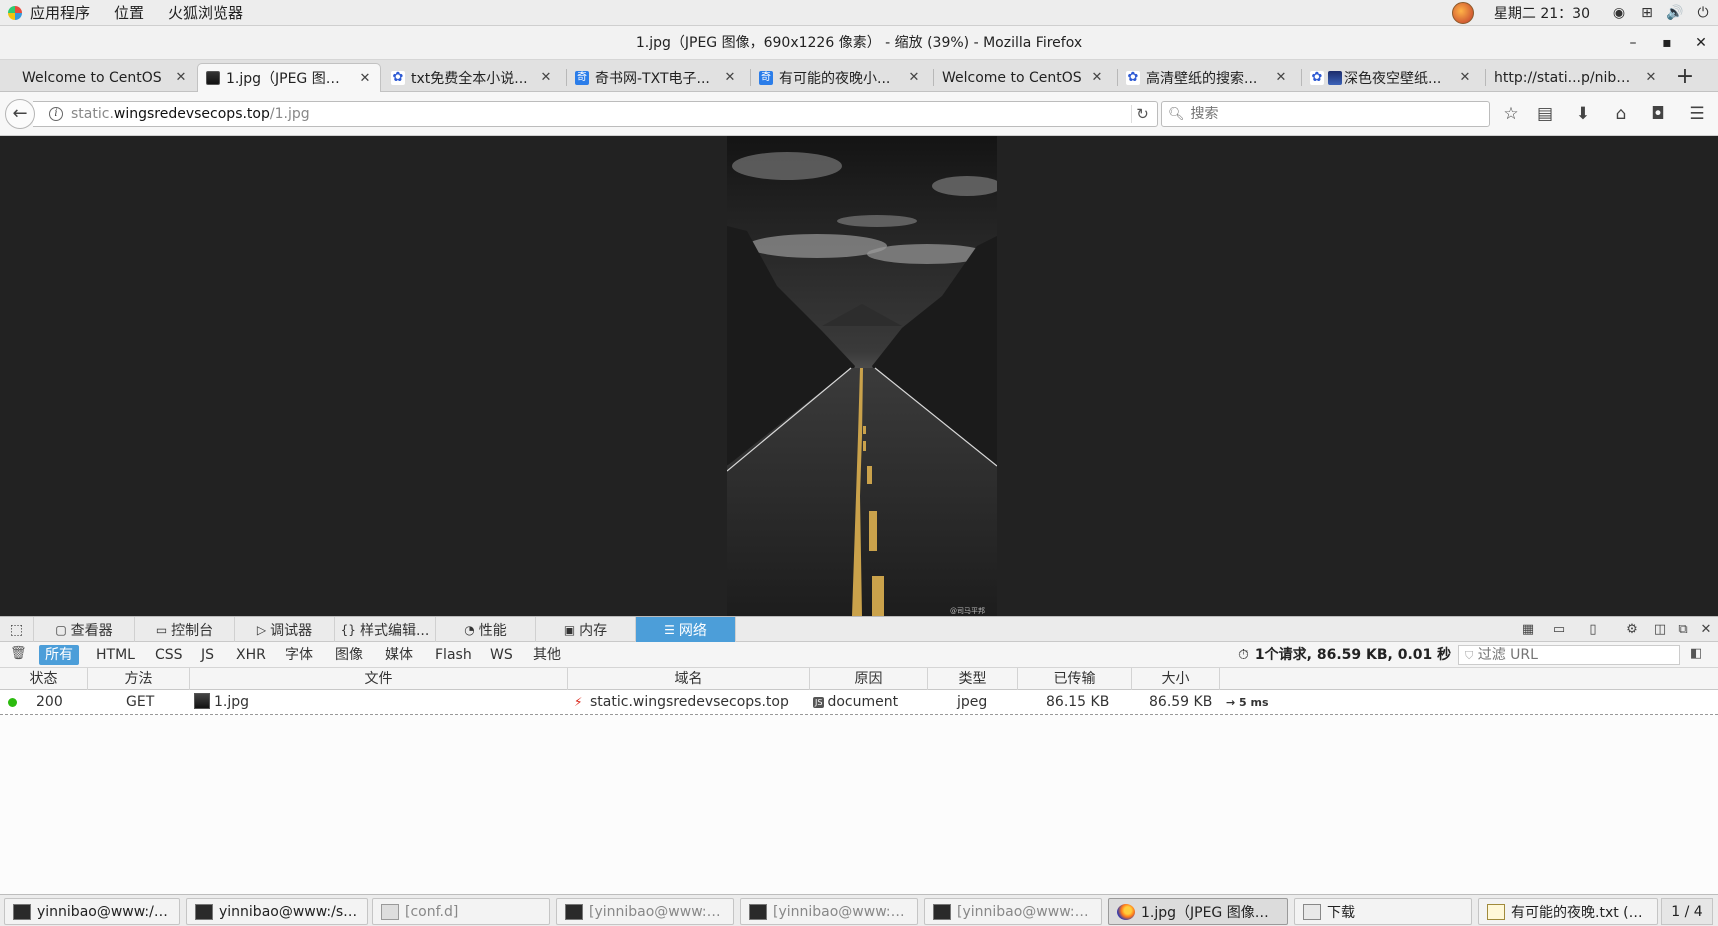 Image resolution: width=1718 pixels, height=926 pixels. What do you see at coordinates (1542, 13) in the screenshot?
I see `clock: 星期二 21：30` at bounding box center [1542, 13].